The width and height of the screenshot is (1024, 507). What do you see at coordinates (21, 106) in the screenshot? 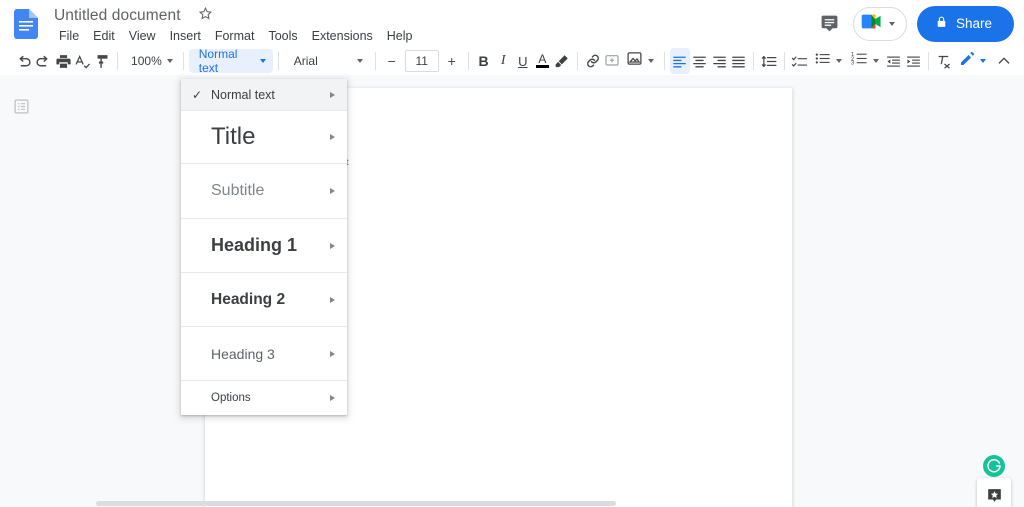
I see `document-outline-icon` at bounding box center [21, 106].